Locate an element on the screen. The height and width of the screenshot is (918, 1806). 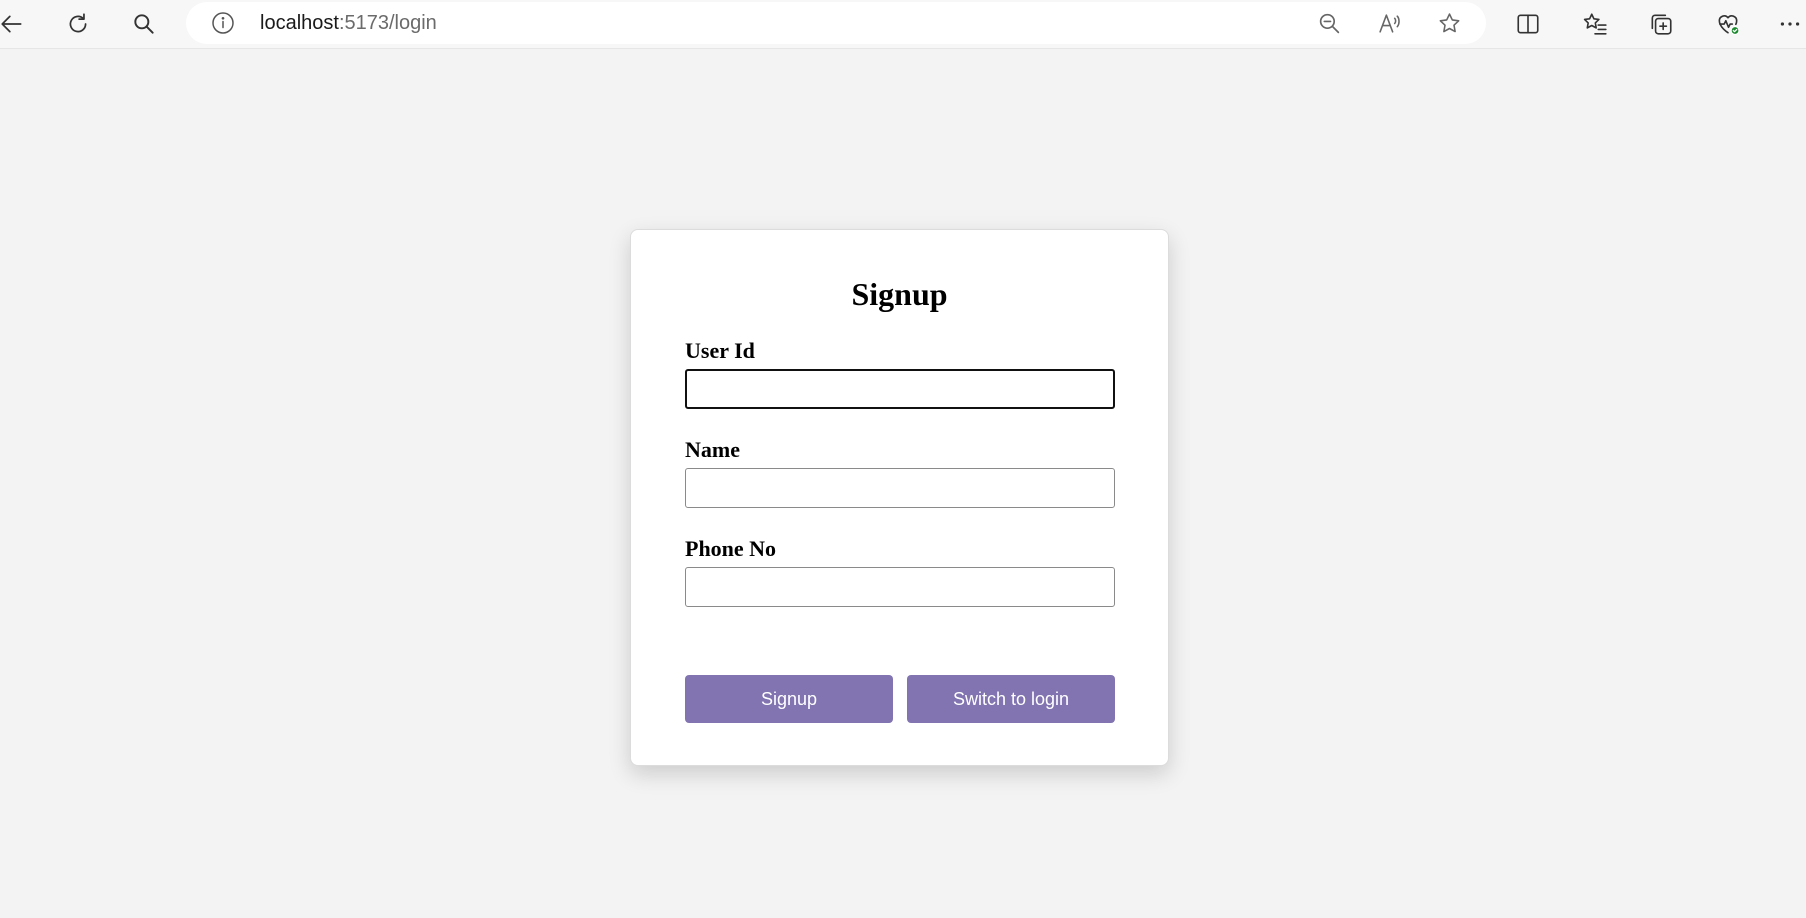
refresh-icon is located at coordinates (78, 24).